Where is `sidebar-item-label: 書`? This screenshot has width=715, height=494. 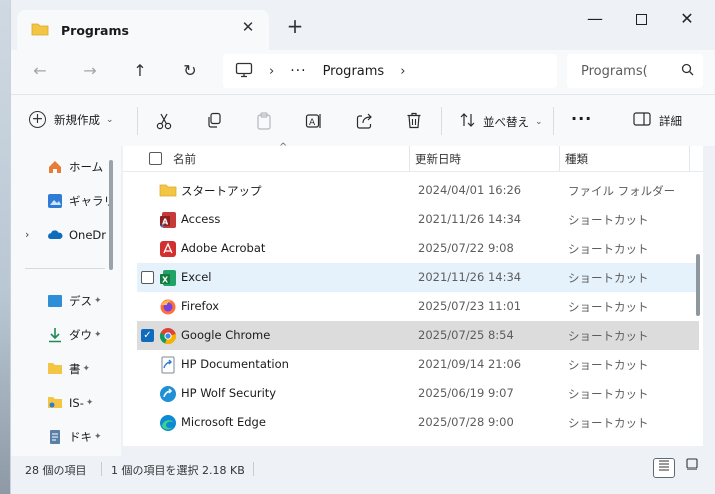
sidebar-item-label: 書 is located at coordinates (75, 369).